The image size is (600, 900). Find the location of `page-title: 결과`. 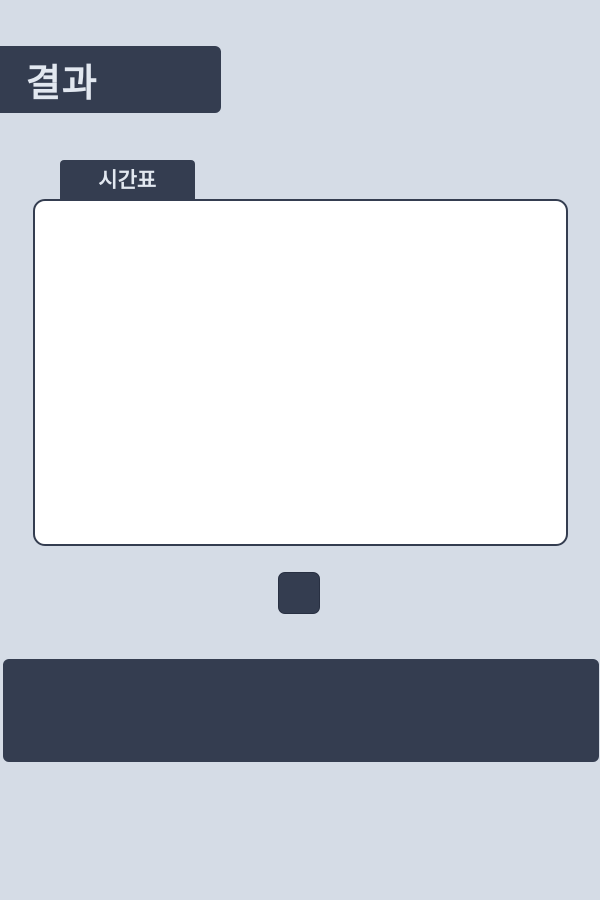

page-title: 결과 is located at coordinates (62, 83).